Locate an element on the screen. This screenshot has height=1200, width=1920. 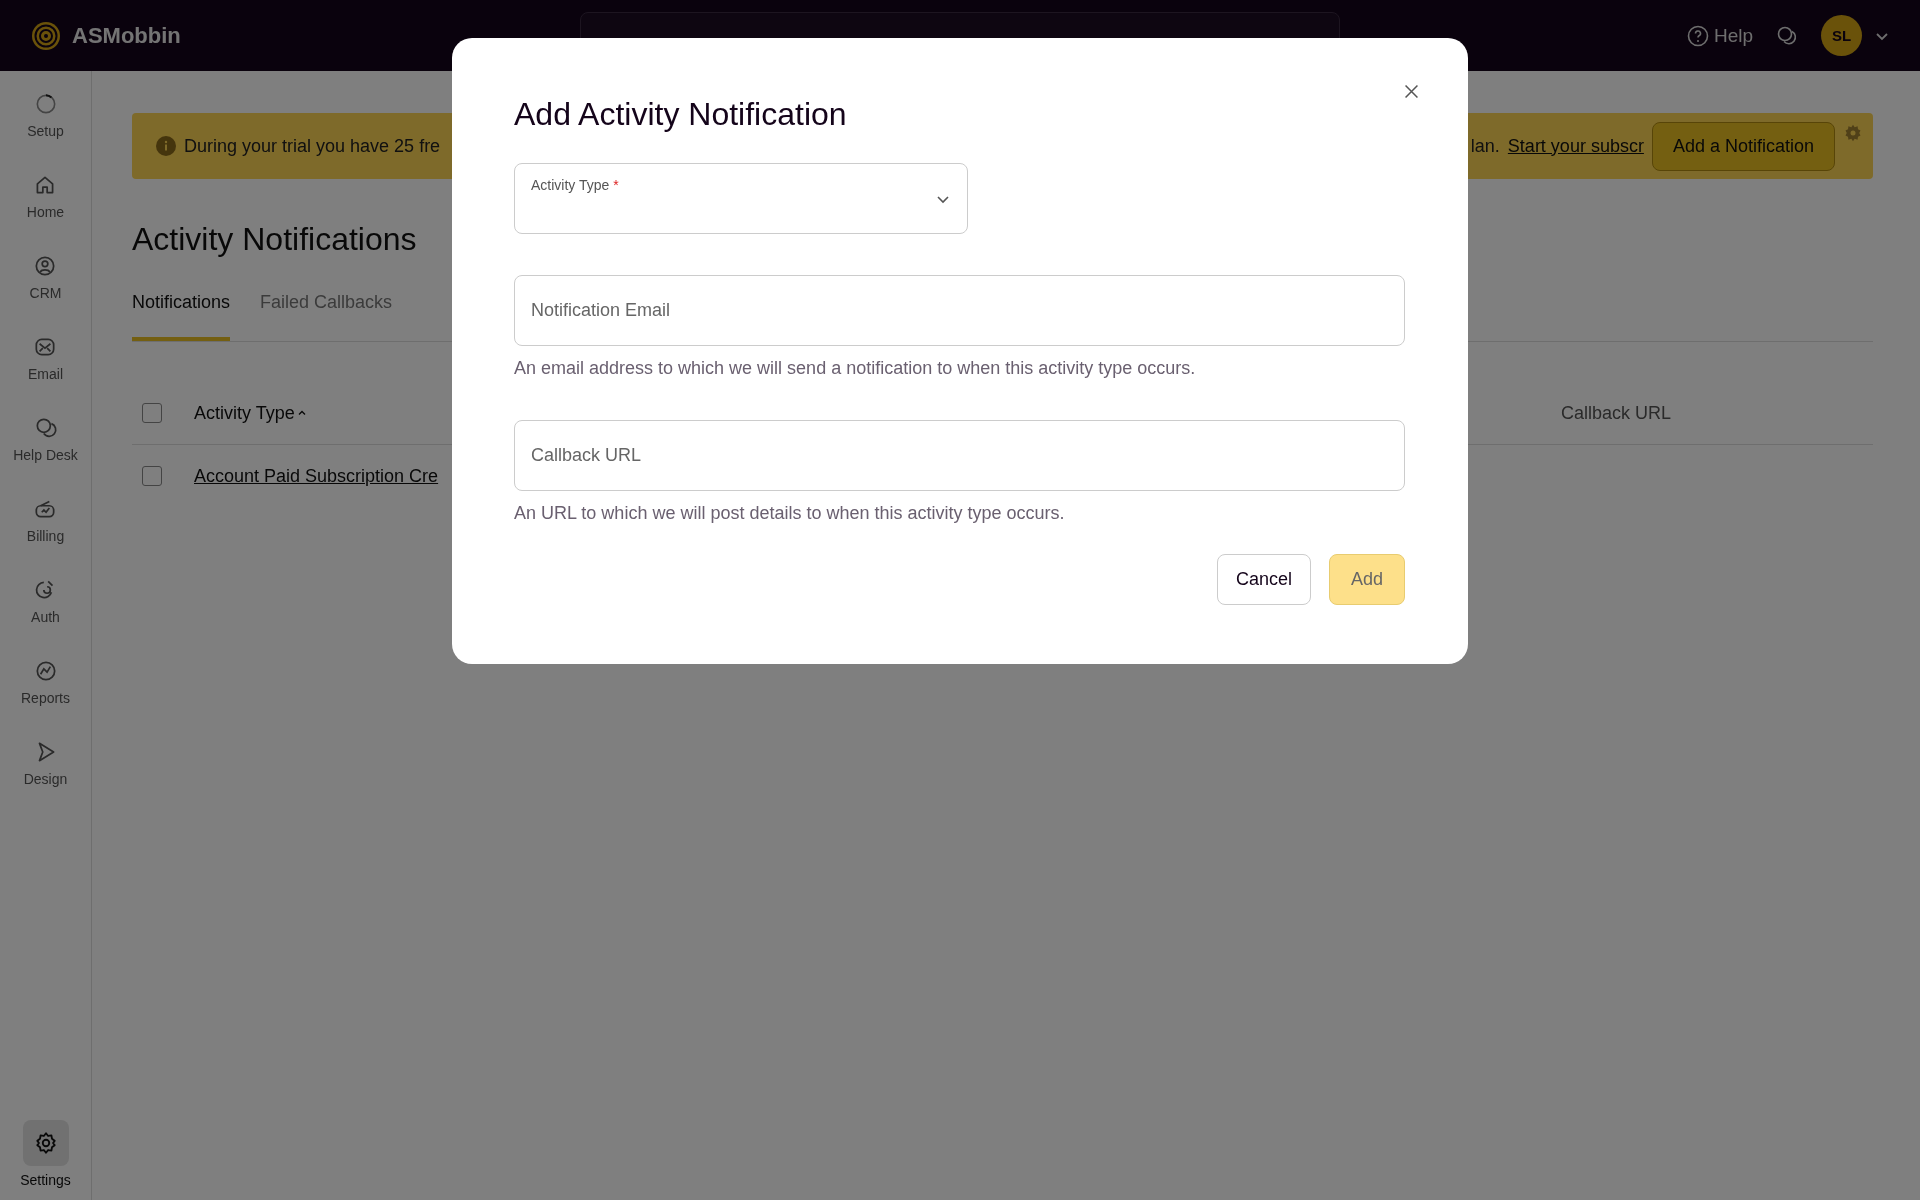
close-icon is located at coordinates (1411, 91).